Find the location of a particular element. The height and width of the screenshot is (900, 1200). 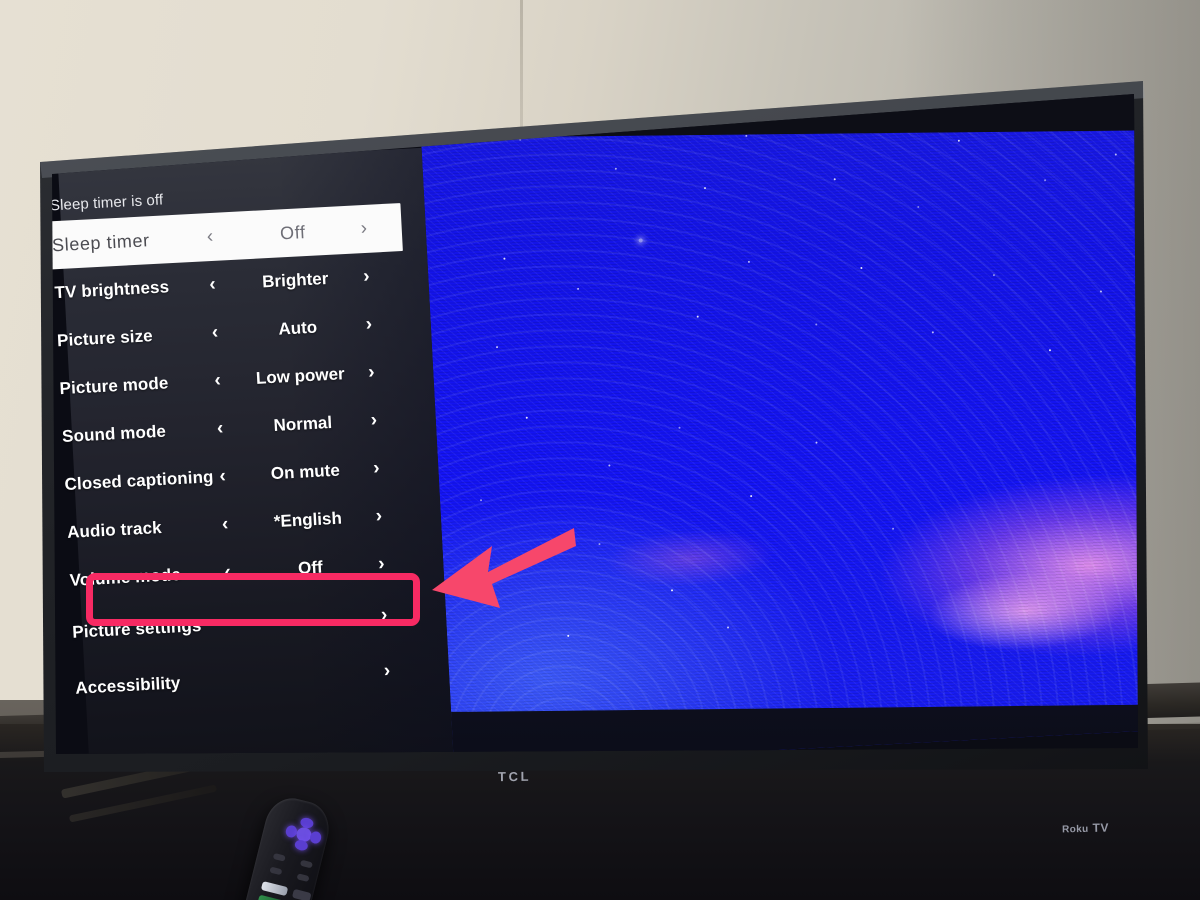

option-label: Picture size is located at coordinates (105, 338).